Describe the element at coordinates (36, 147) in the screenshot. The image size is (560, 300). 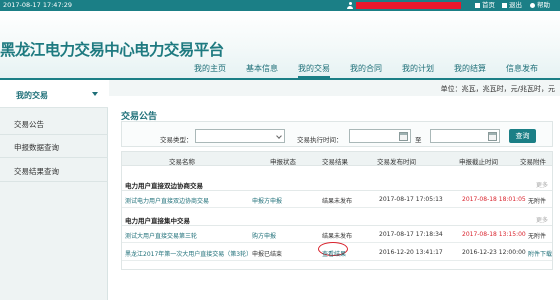
I see `sidebar-item-label: 申报数据查询` at that location.